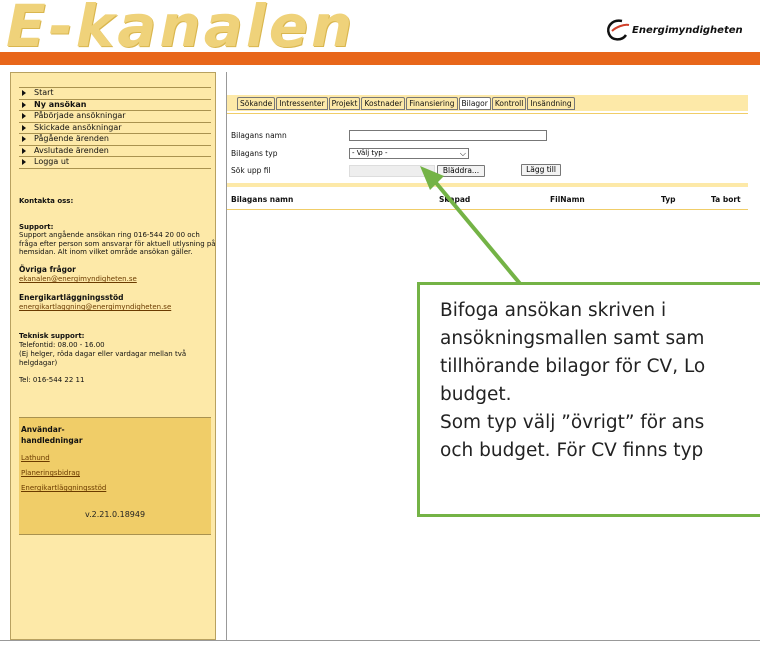  I want to click on user-manuals-heading: Användar- handledningar, so click(52, 435).